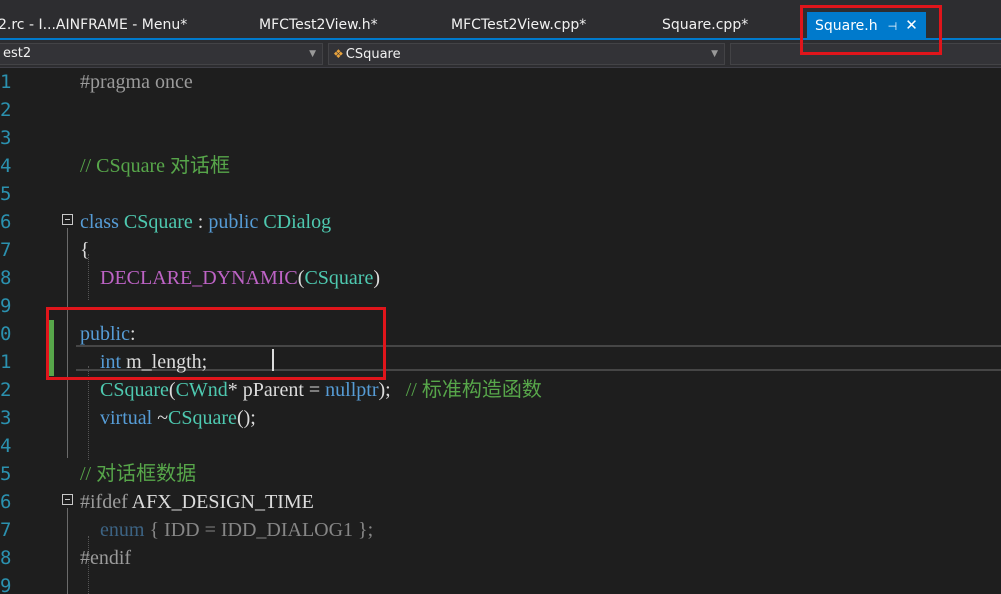 This screenshot has height=594, width=1001. What do you see at coordinates (67, 551) in the screenshot?
I see `outline-guide` at bounding box center [67, 551].